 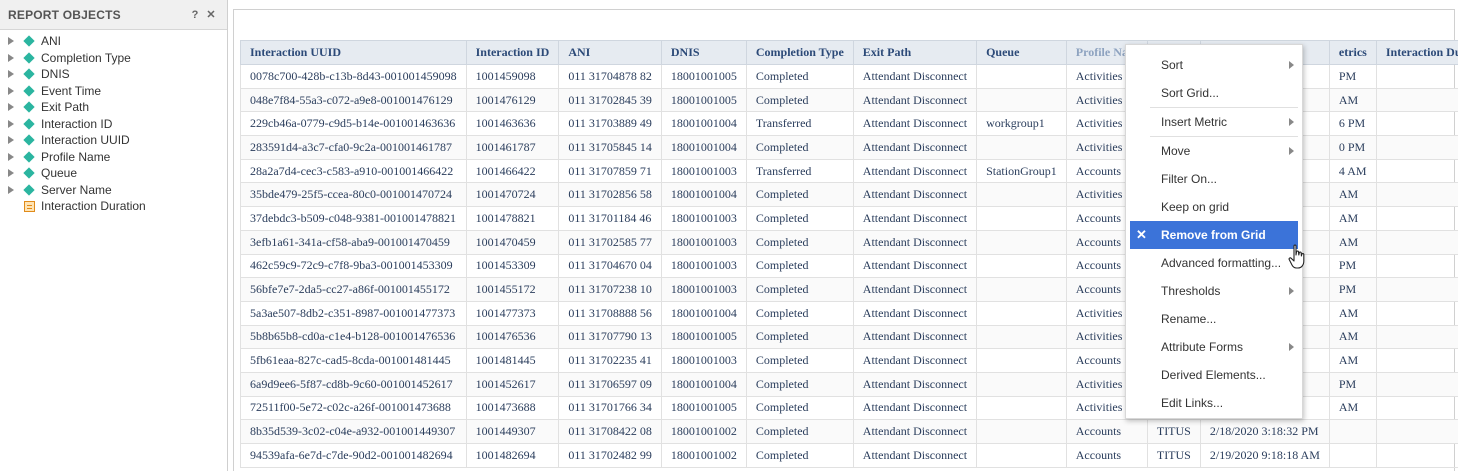 I want to click on menu-item-insert-metric: Insert Metric, so click(x=1214, y=122).